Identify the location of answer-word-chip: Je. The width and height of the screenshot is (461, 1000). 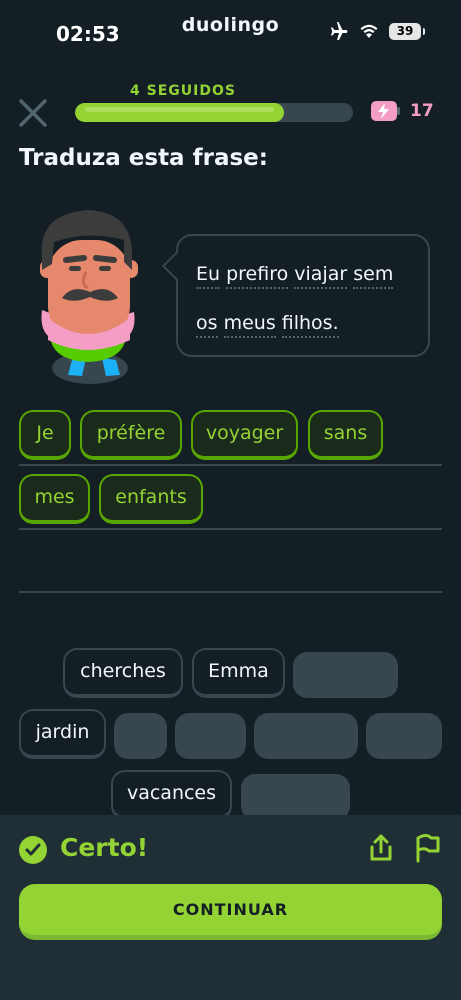
(45, 435).